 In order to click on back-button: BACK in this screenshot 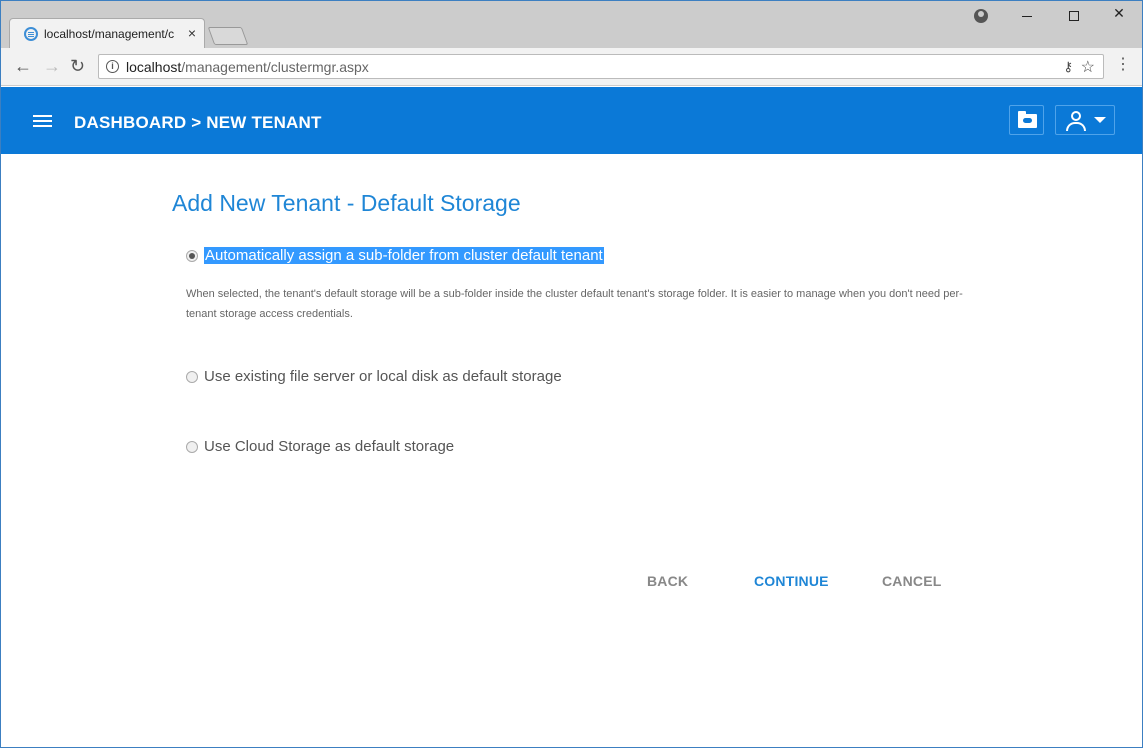, I will do `click(667, 581)`.